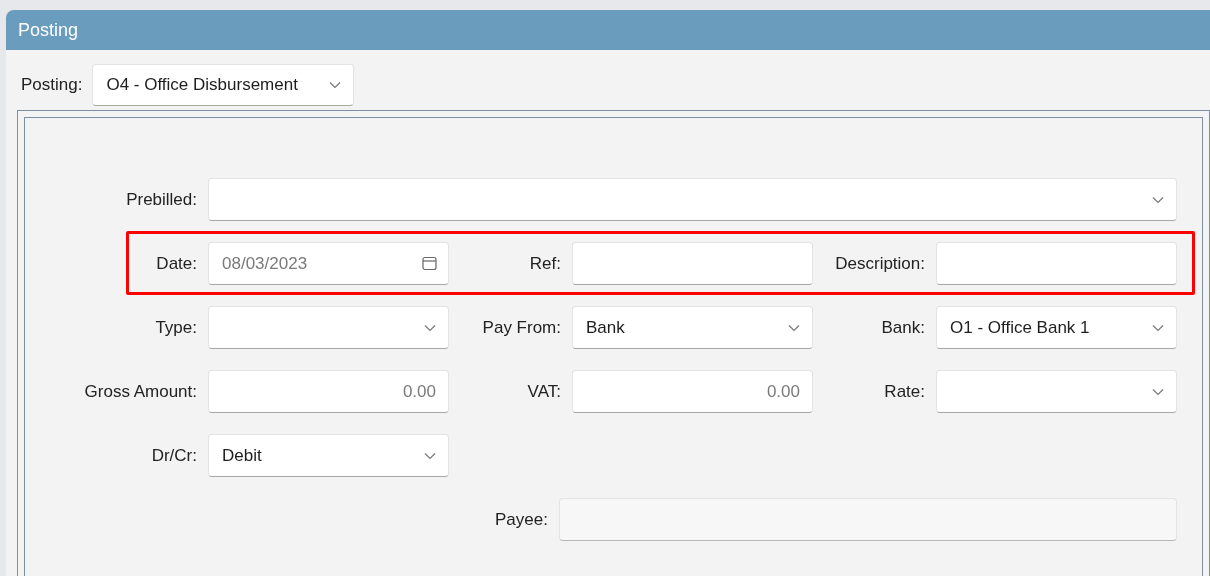 This screenshot has width=1210, height=576. What do you see at coordinates (880, 263) in the screenshot?
I see `field-label: Description:` at bounding box center [880, 263].